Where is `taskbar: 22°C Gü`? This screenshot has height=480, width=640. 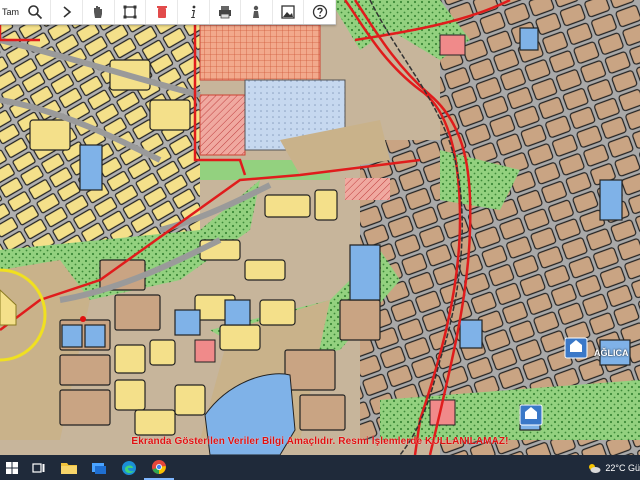 taskbar: 22°C Gü is located at coordinates (320, 467).